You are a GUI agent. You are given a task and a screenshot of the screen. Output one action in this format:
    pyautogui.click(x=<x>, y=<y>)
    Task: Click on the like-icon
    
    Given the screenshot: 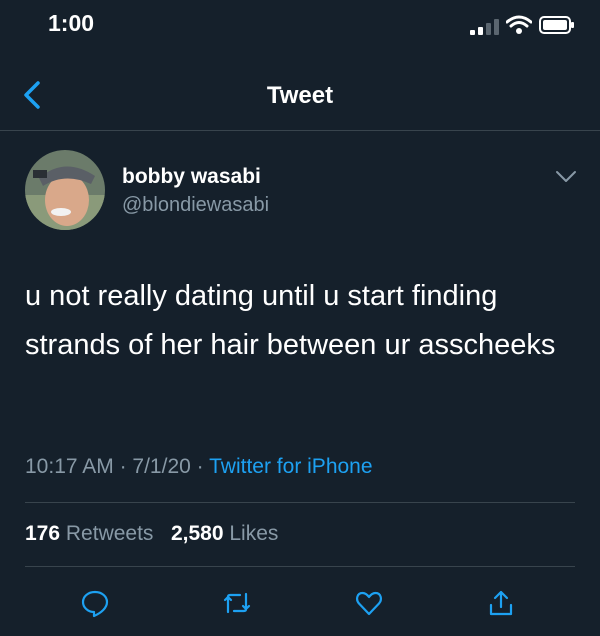 What is the action you would take?
    pyautogui.click(x=369, y=603)
    